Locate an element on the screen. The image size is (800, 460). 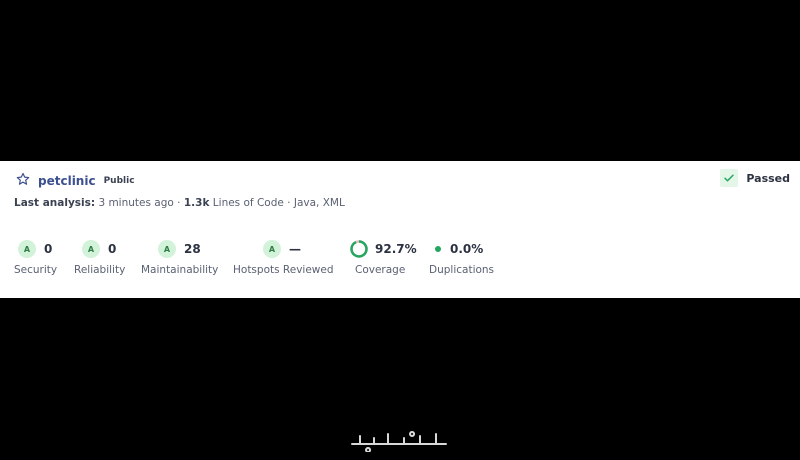
metric-security: A 0 Security is located at coordinates (35, 257).